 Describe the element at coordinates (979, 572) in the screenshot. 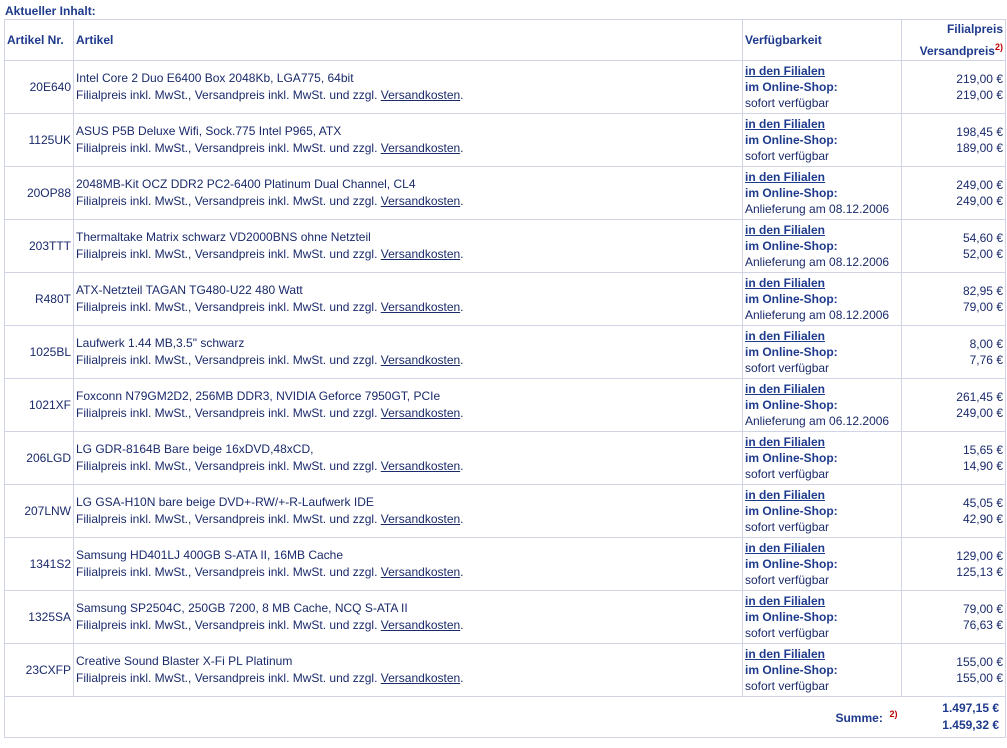

I see `ship-price: 125,13 €` at that location.